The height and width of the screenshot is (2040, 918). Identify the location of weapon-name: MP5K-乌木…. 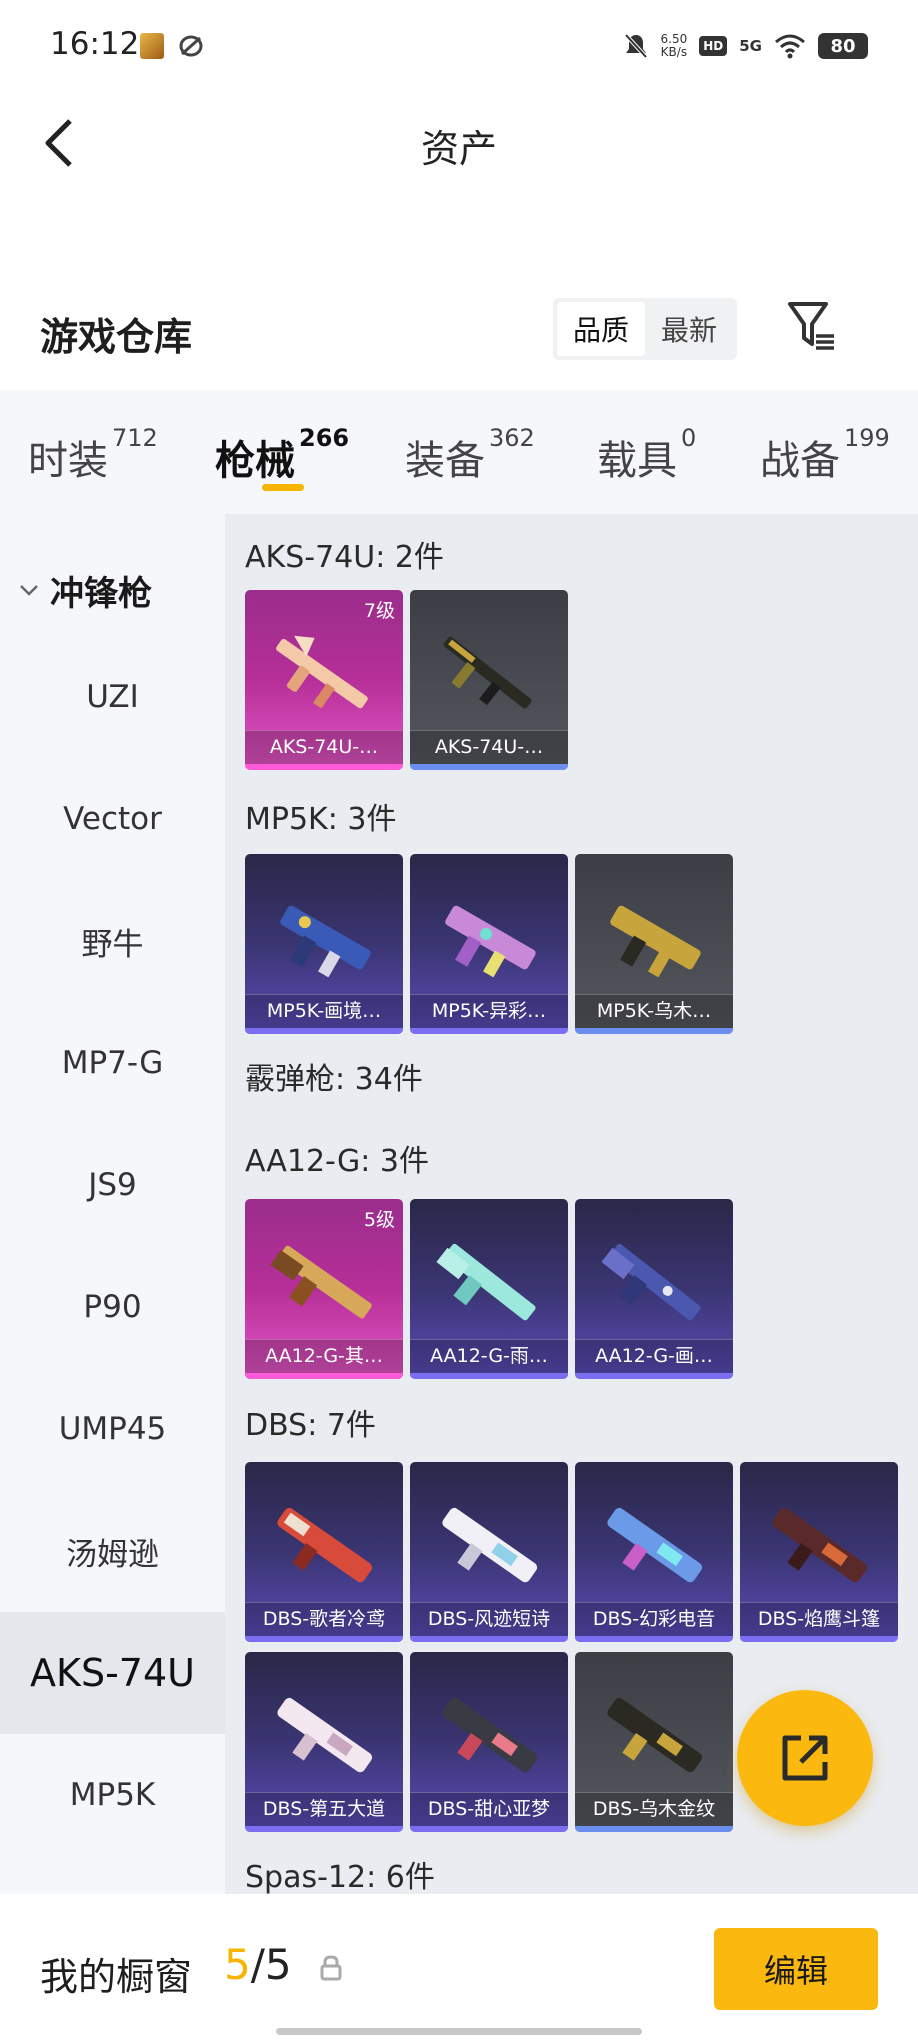
(654, 1011).